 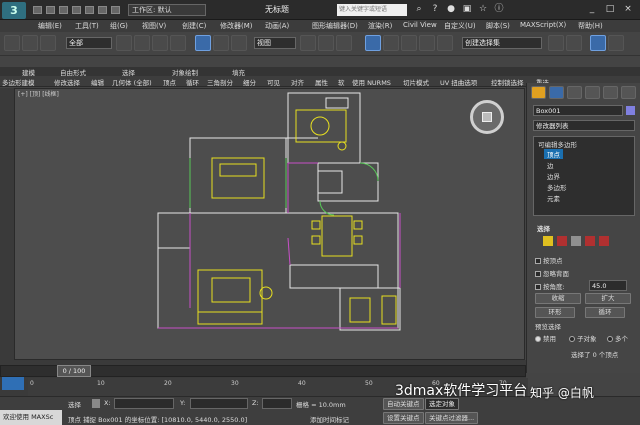 I want to click on stack-element: 元素, so click(x=553, y=198).